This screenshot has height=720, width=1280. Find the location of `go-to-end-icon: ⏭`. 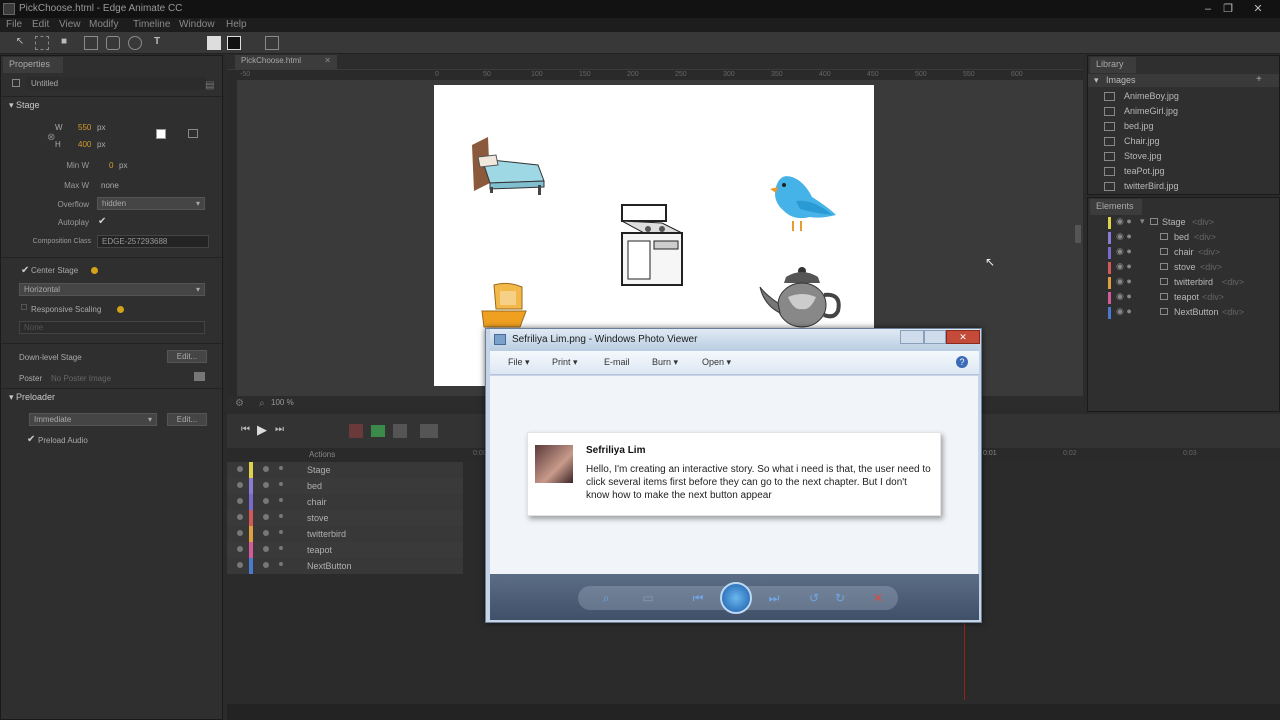

go-to-end-icon: ⏭ is located at coordinates (279, 429).